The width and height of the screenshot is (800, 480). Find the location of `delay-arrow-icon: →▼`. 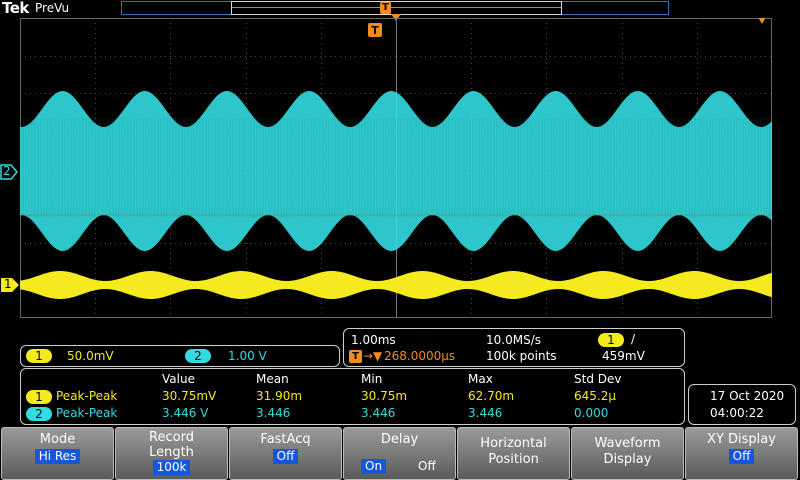

delay-arrow-icon: →▼ is located at coordinates (373, 356).